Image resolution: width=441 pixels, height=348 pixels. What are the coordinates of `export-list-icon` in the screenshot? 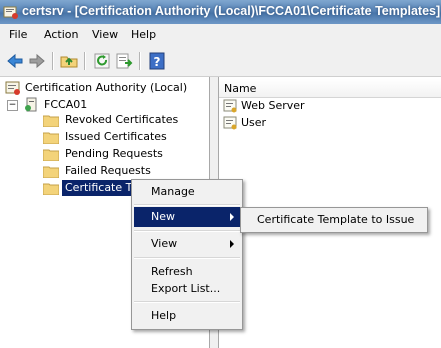 It's located at (124, 61).